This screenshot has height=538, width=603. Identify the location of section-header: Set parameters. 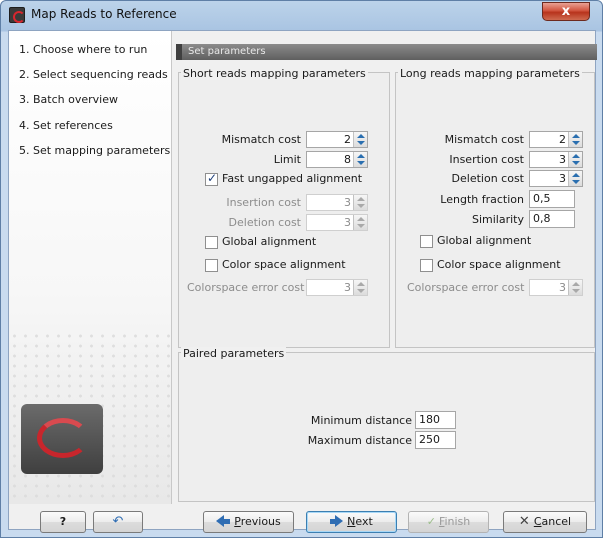
(386, 52).